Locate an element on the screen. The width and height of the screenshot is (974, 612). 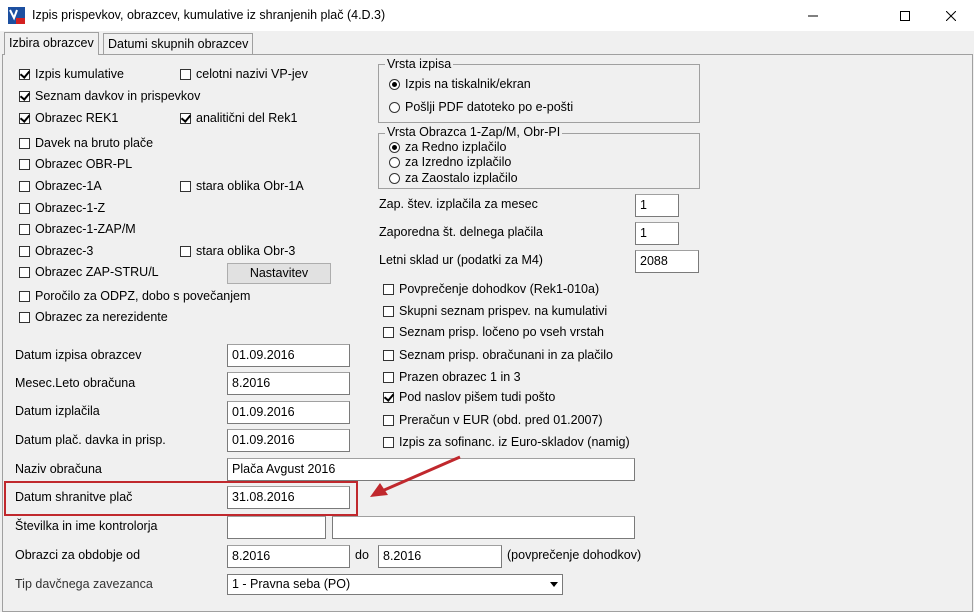
datum-plac-davka-label: Datum plač. davka in prisp. is located at coordinates (90, 440).